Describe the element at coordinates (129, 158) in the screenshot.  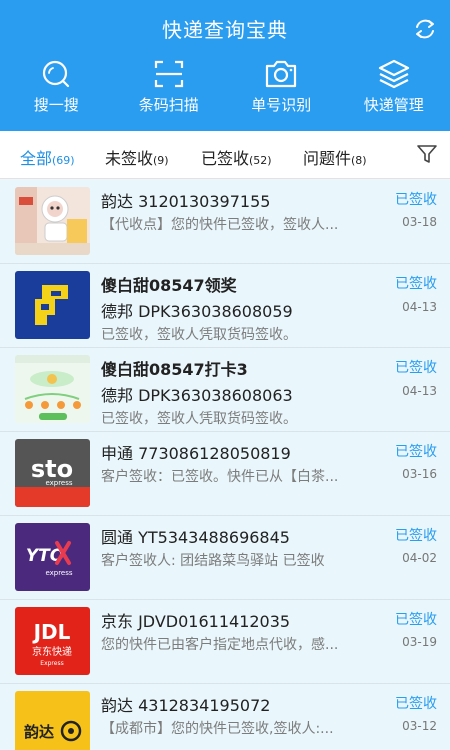
I see `tab-unsigned-label: 未签收` at that location.